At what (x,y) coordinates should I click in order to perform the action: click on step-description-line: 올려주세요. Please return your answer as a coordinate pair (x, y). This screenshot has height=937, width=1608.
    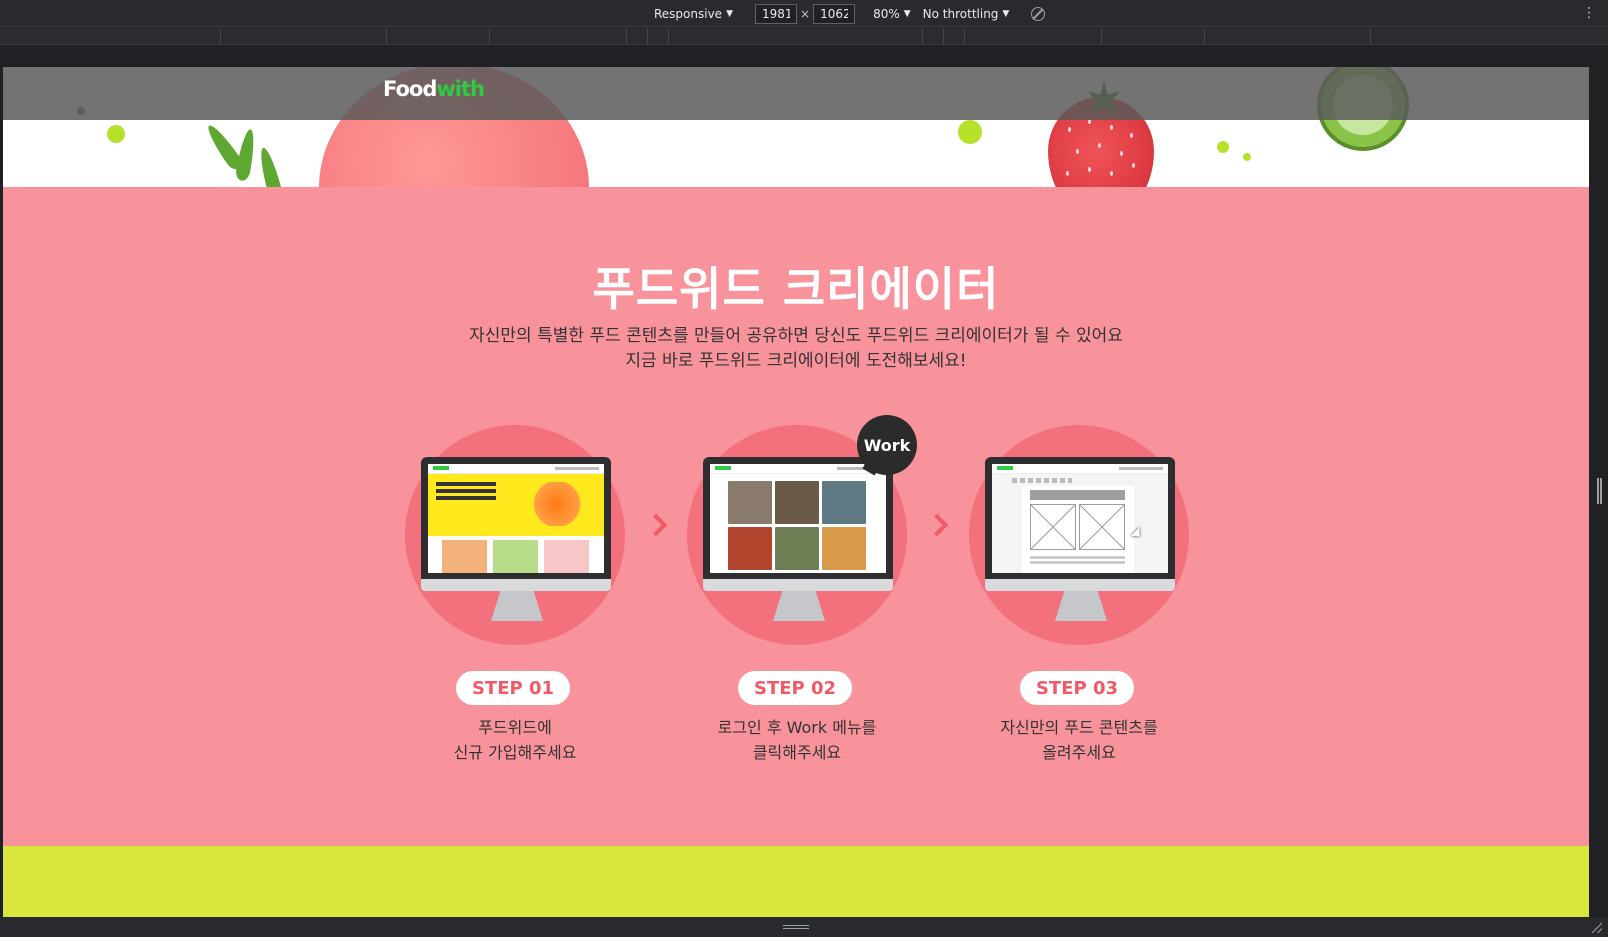
    Looking at the image, I should click on (1079, 752).